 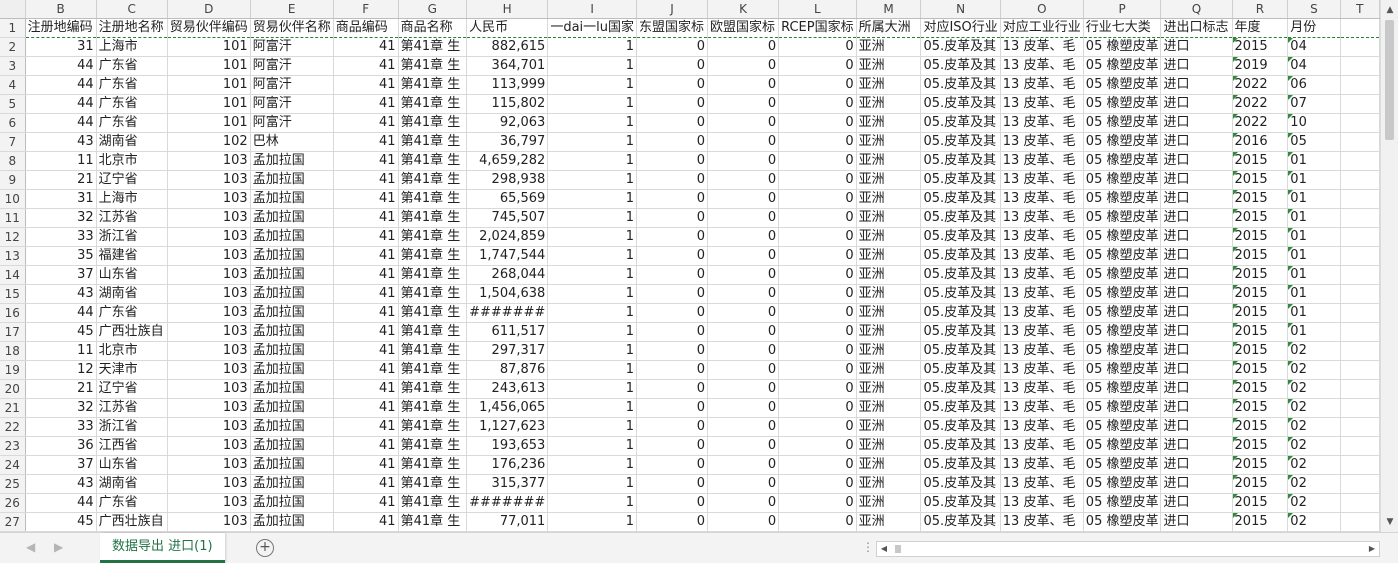 What do you see at coordinates (132, 256) in the screenshot?
I see `table-cell: 福建省` at bounding box center [132, 256].